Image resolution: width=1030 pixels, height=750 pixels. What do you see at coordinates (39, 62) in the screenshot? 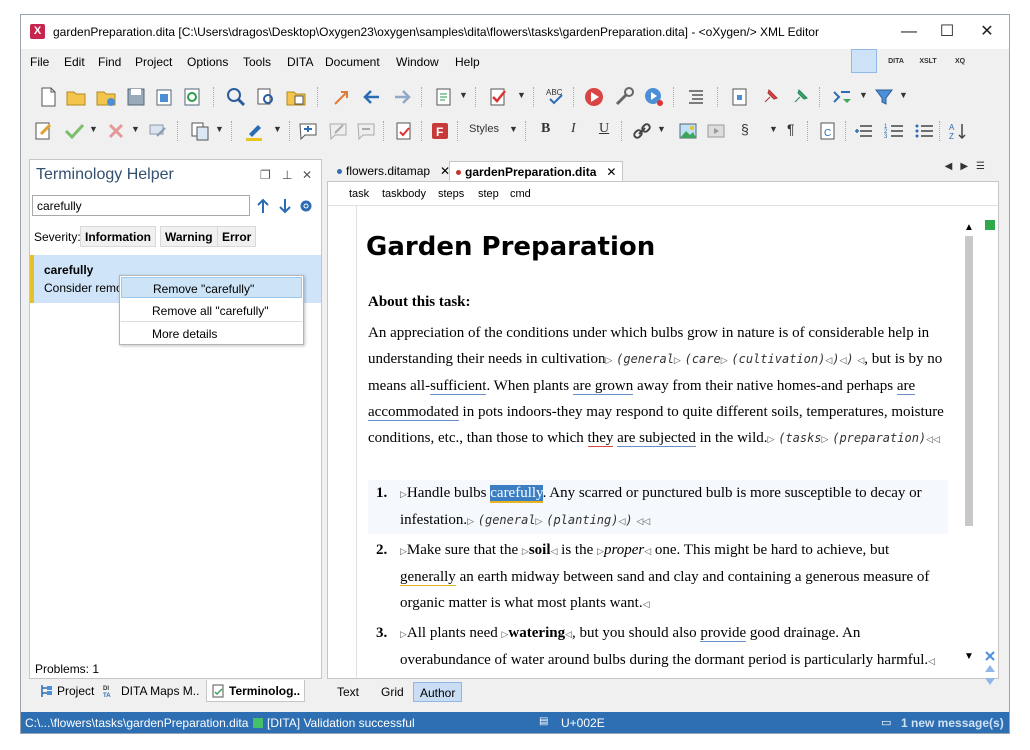
I see `menu-file: File` at bounding box center [39, 62].